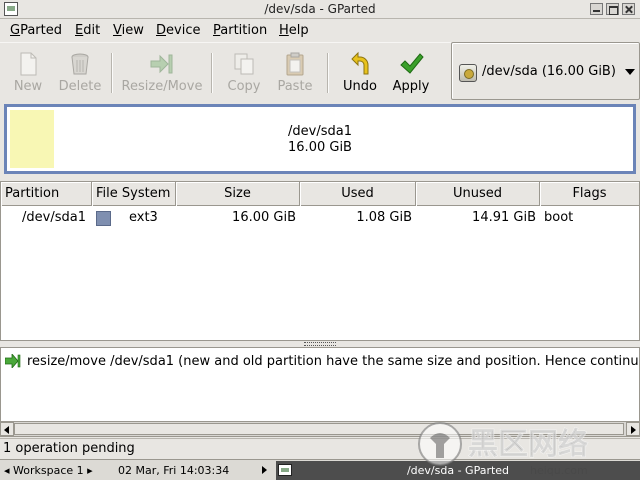 The width and height of the screenshot is (640, 480). Describe the element at coordinates (80, 64) in the screenshot. I see `trash-icon` at that location.